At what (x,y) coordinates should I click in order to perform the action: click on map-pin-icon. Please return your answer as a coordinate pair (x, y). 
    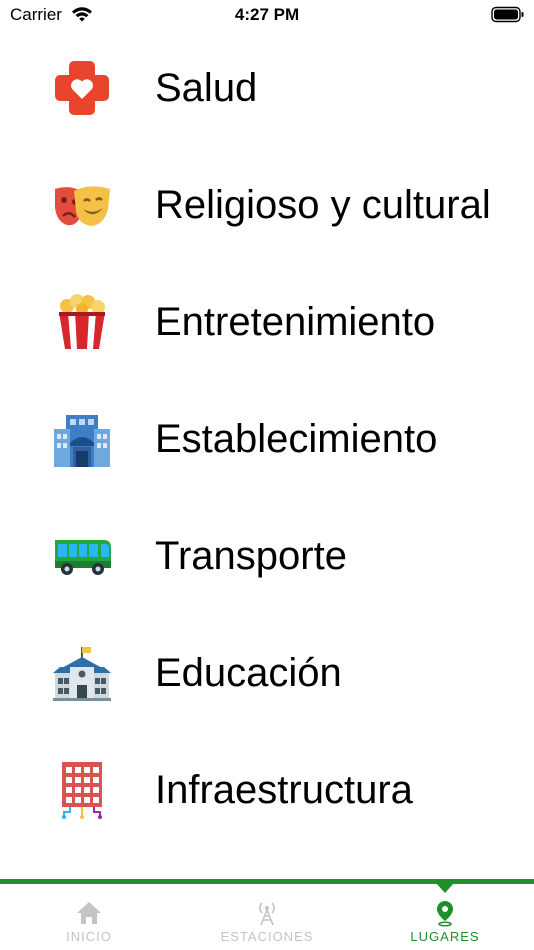
    Looking at the image, I should click on (445, 913).